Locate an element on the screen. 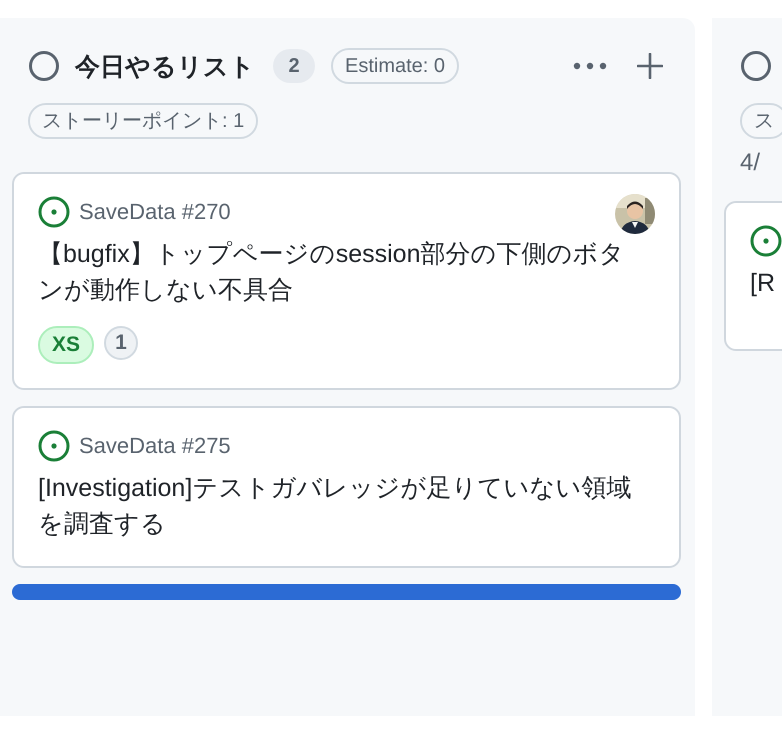 This screenshot has height=734, width=782. issue-reference: SaveData #275 is located at coordinates (155, 446).